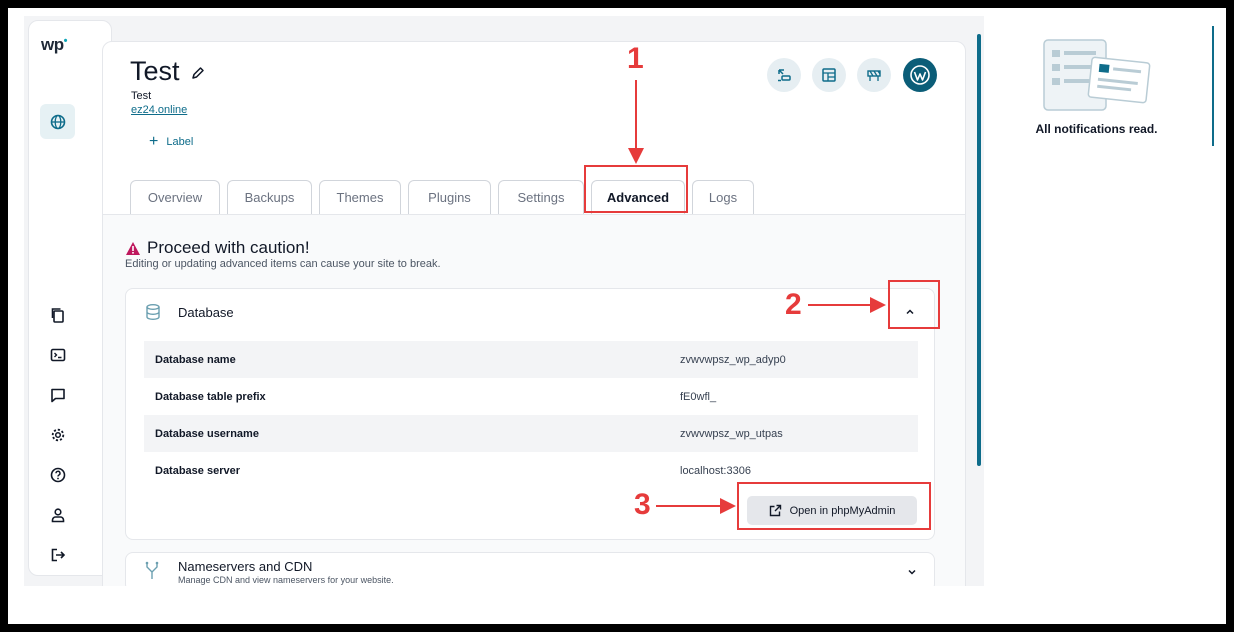 This screenshot has width=1234, height=632. Describe the element at coordinates (757, 297) in the screenshot. I see `annotation-arrows` at that location.